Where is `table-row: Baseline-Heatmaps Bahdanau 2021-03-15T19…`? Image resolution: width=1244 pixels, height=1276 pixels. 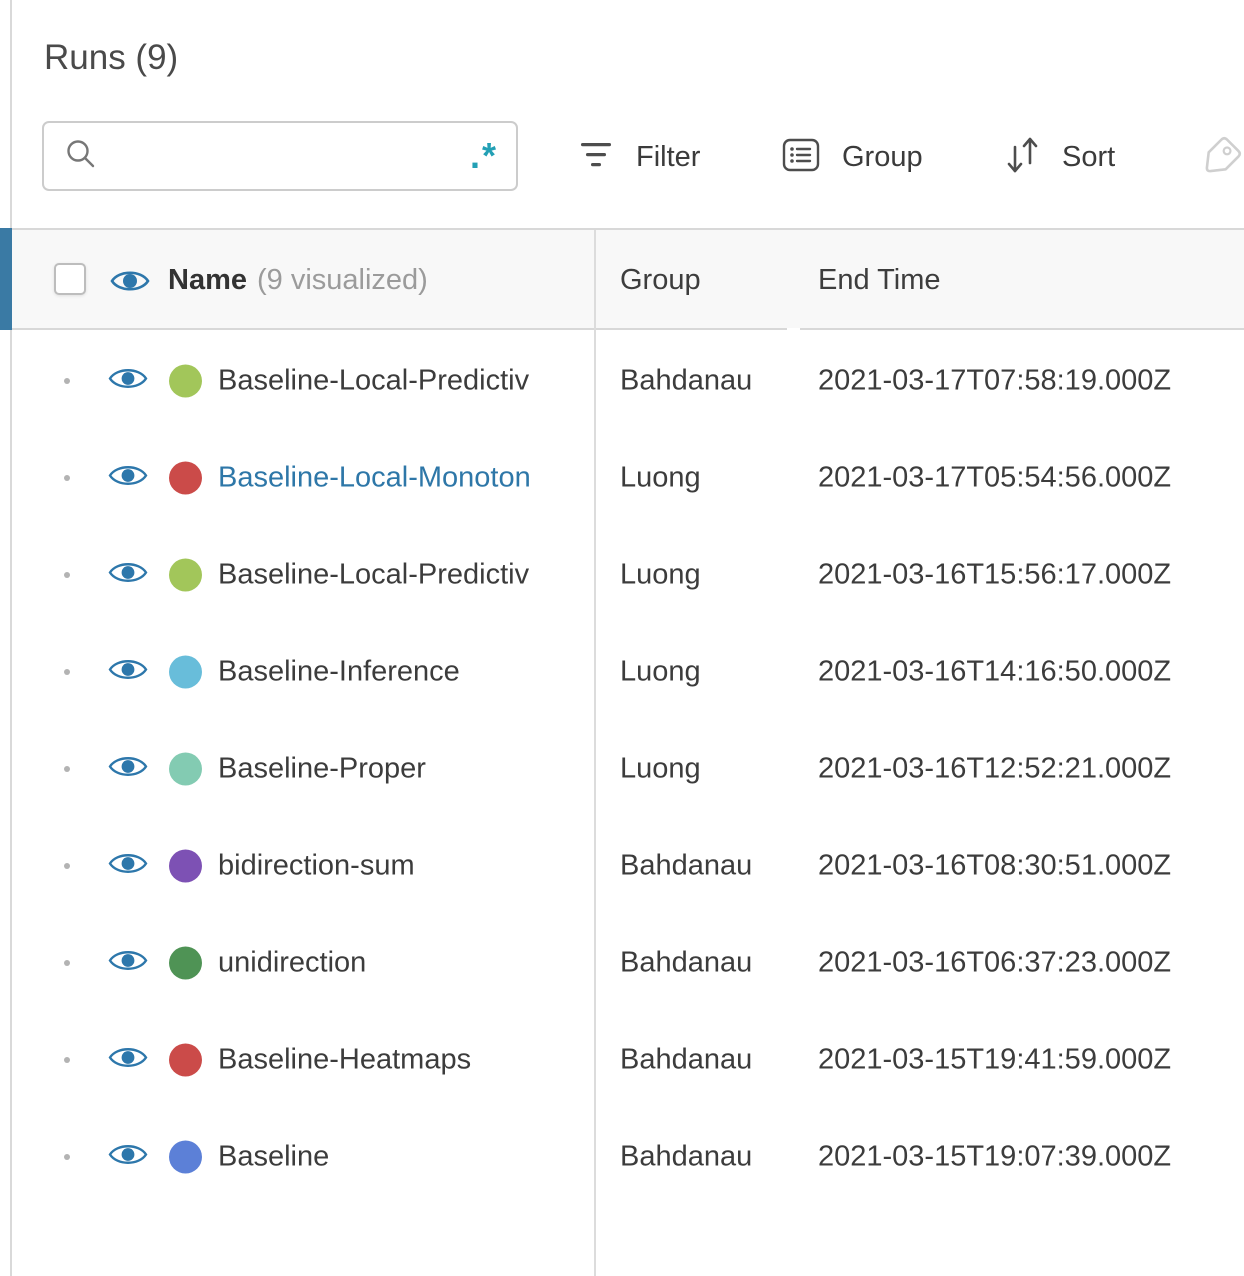 table-row: Baseline-Heatmaps Bahdanau 2021-03-15T19… is located at coordinates (622, 1059).